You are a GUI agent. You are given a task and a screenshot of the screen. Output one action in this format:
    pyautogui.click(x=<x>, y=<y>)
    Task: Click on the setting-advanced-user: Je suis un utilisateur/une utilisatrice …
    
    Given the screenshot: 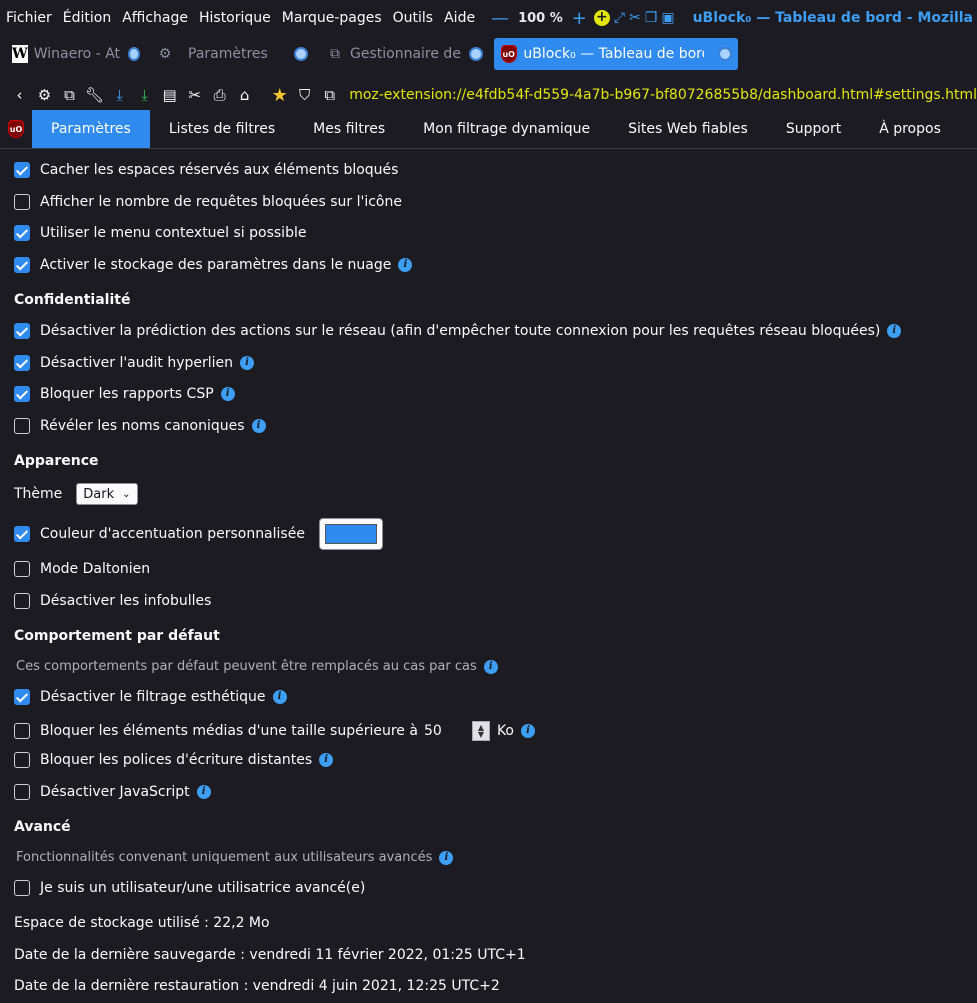 What is the action you would take?
    pyautogui.click(x=189, y=888)
    